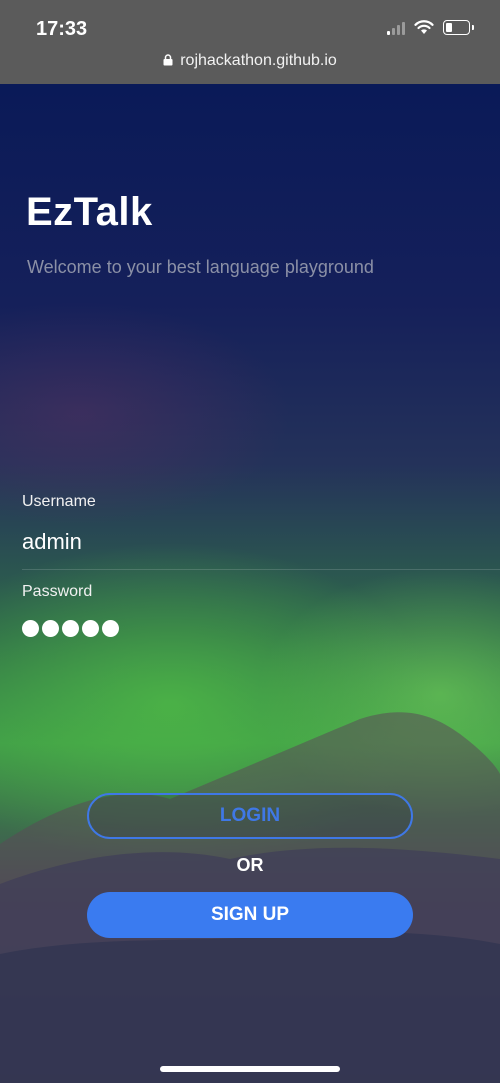 The height and width of the screenshot is (1083, 500). What do you see at coordinates (62, 29) in the screenshot?
I see `status-time: 17:33` at bounding box center [62, 29].